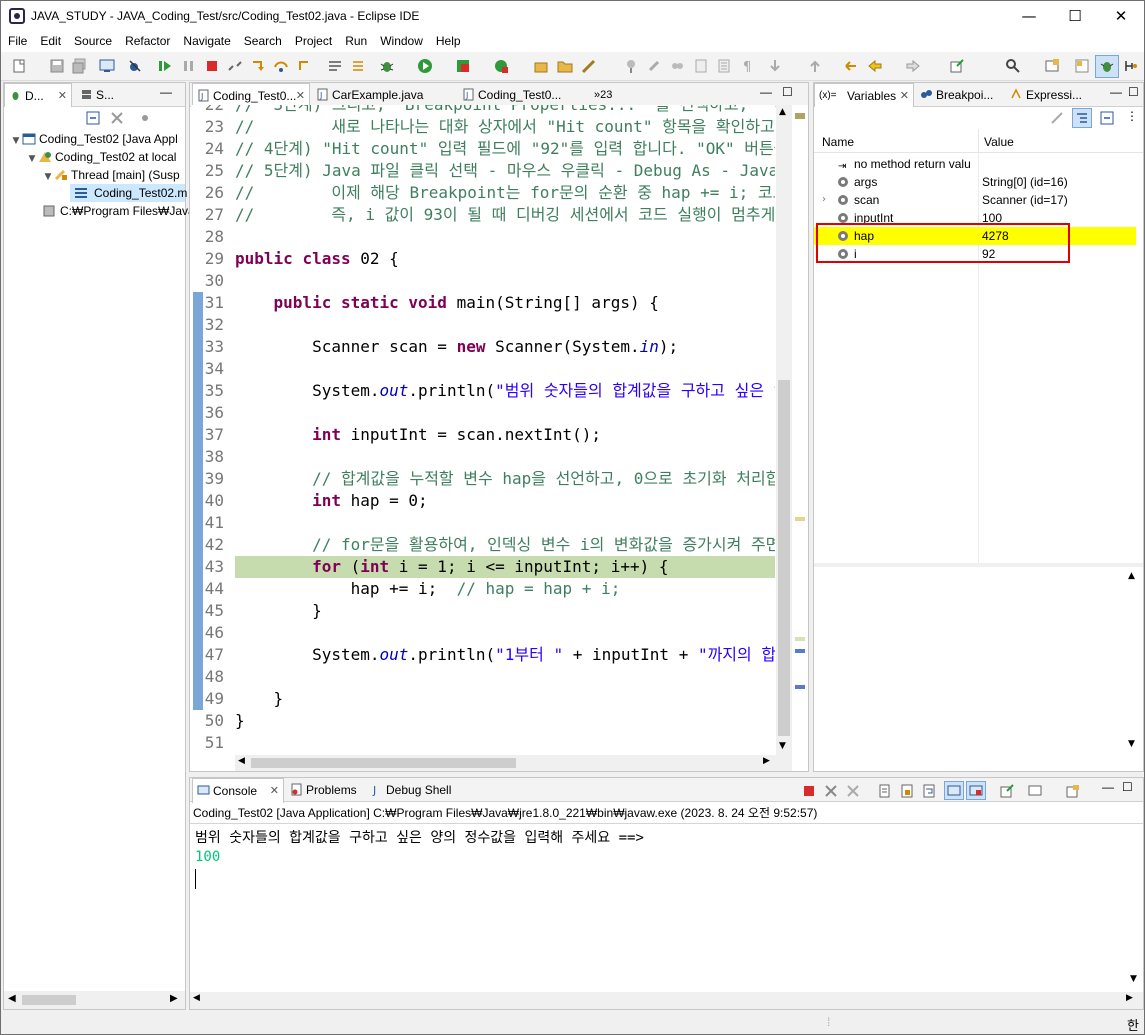  Describe the element at coordinates (313, 41) in the screenshot. I see `menu-project: Project` at that location.